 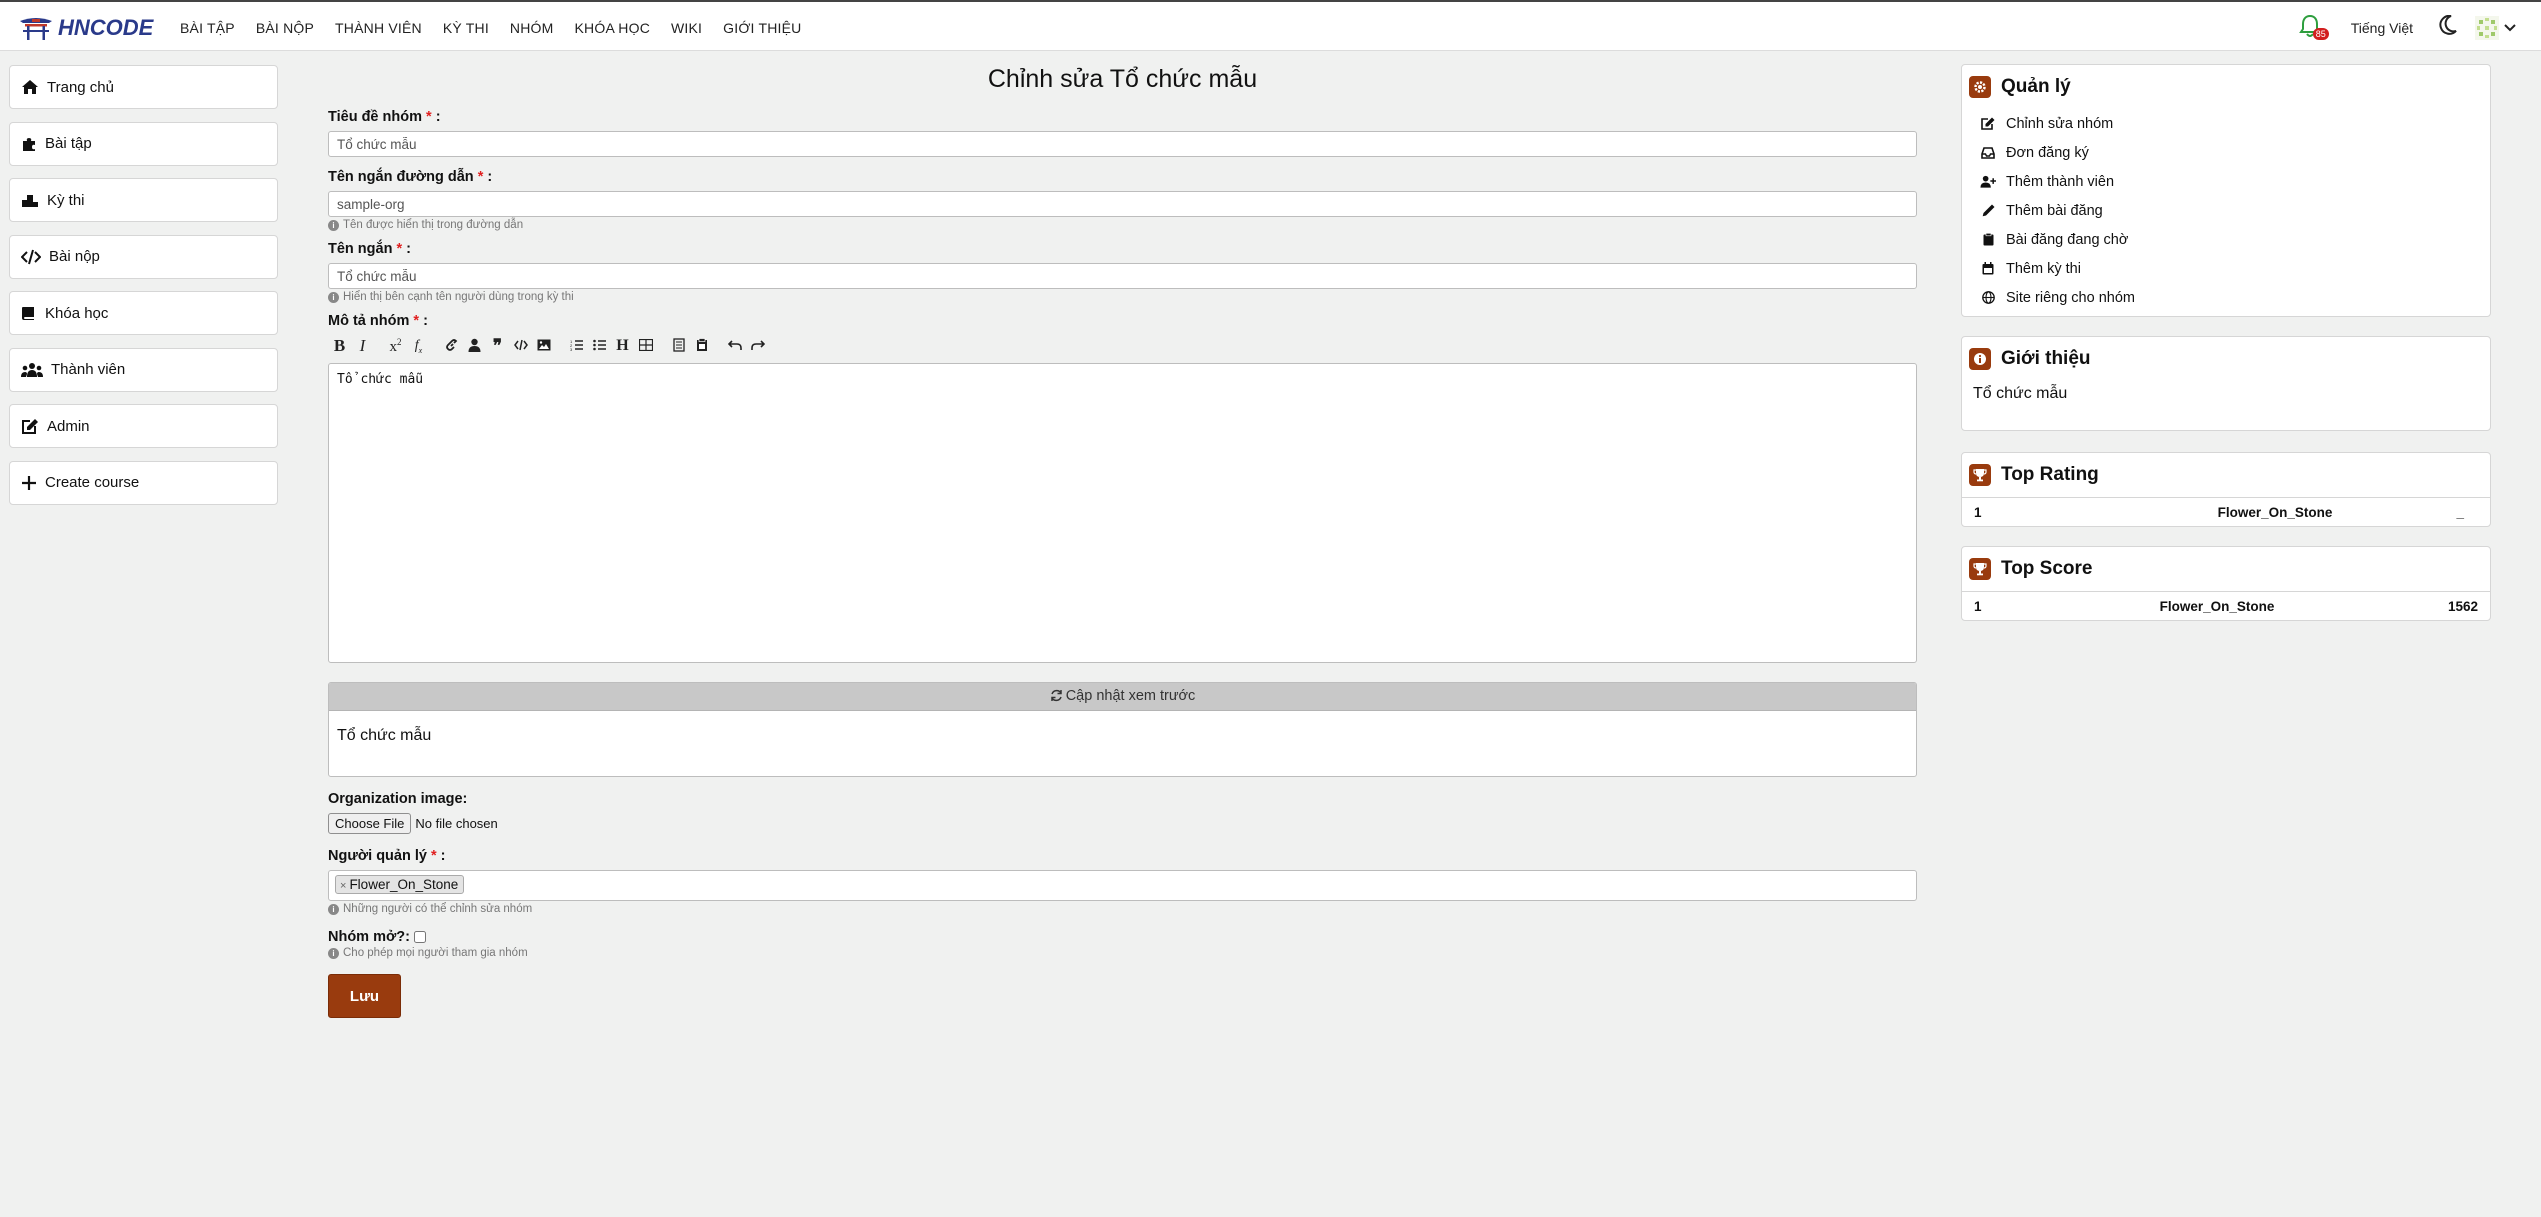 What do you see at coordinates (451, 346) in the screenshot?
I see `link-button` at bounding box center [451, 346].